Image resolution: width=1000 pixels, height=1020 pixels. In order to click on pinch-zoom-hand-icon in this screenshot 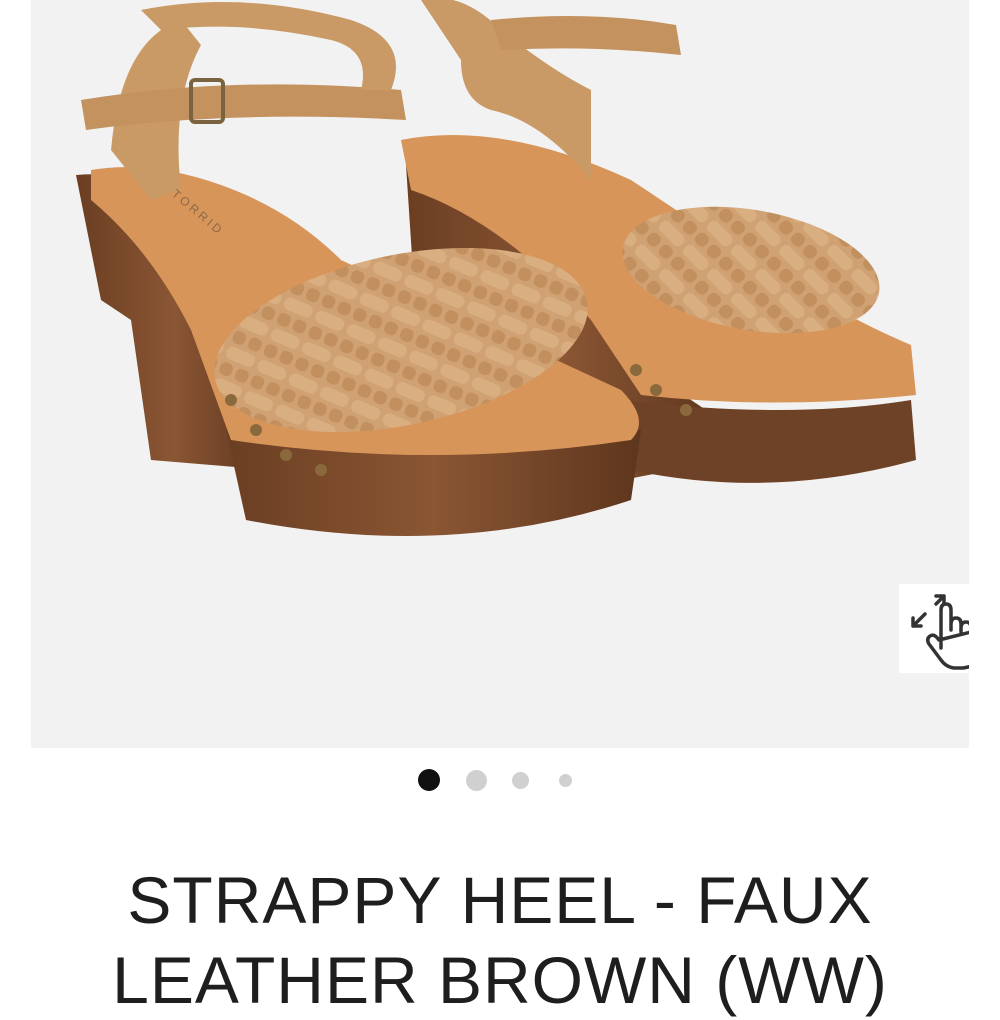, I will do `click(940, 632)`.